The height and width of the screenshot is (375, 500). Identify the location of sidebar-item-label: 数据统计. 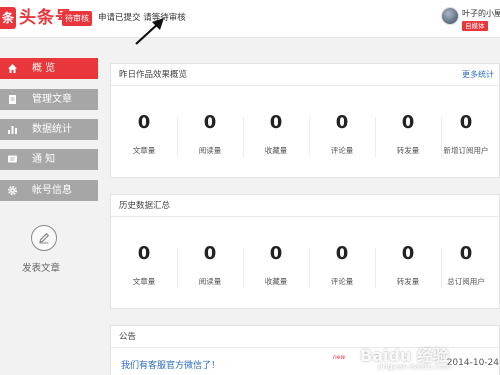
(52, 129).